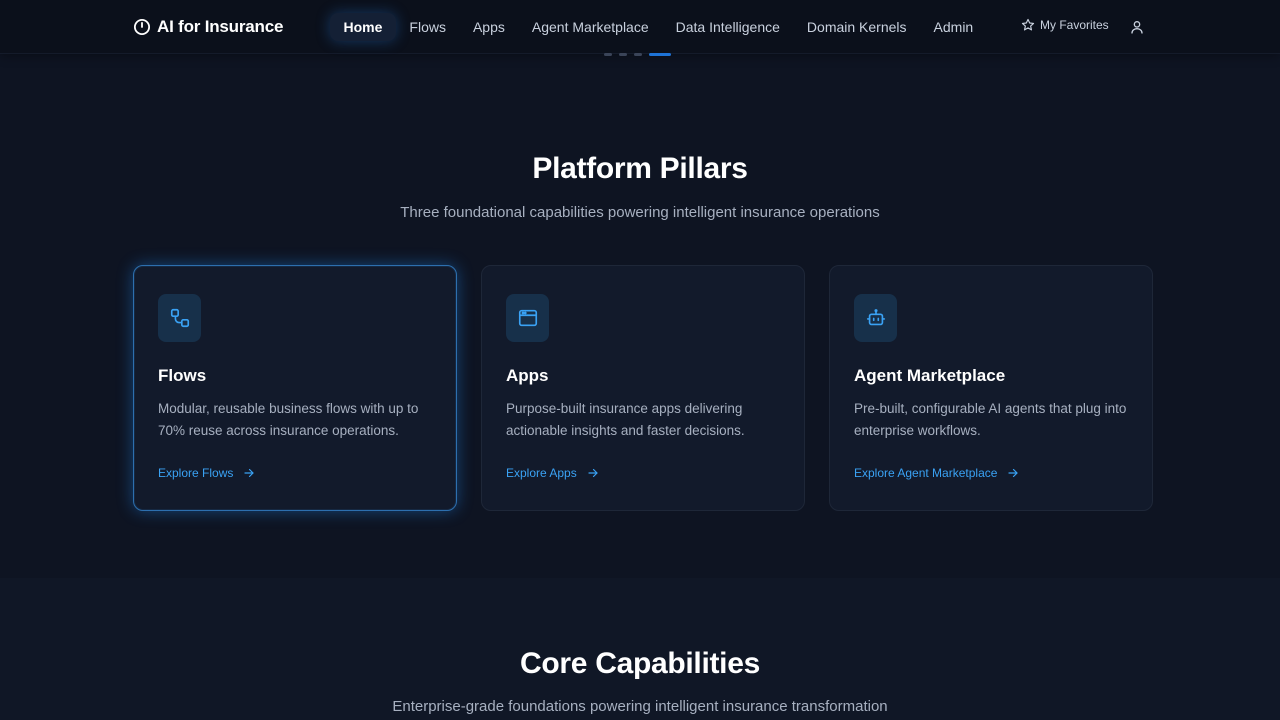 The width and height of the screenshot is (1280, 720). I want to click on nav-item-agent-marketplace: Agent Marketplace, so click(590, 27).